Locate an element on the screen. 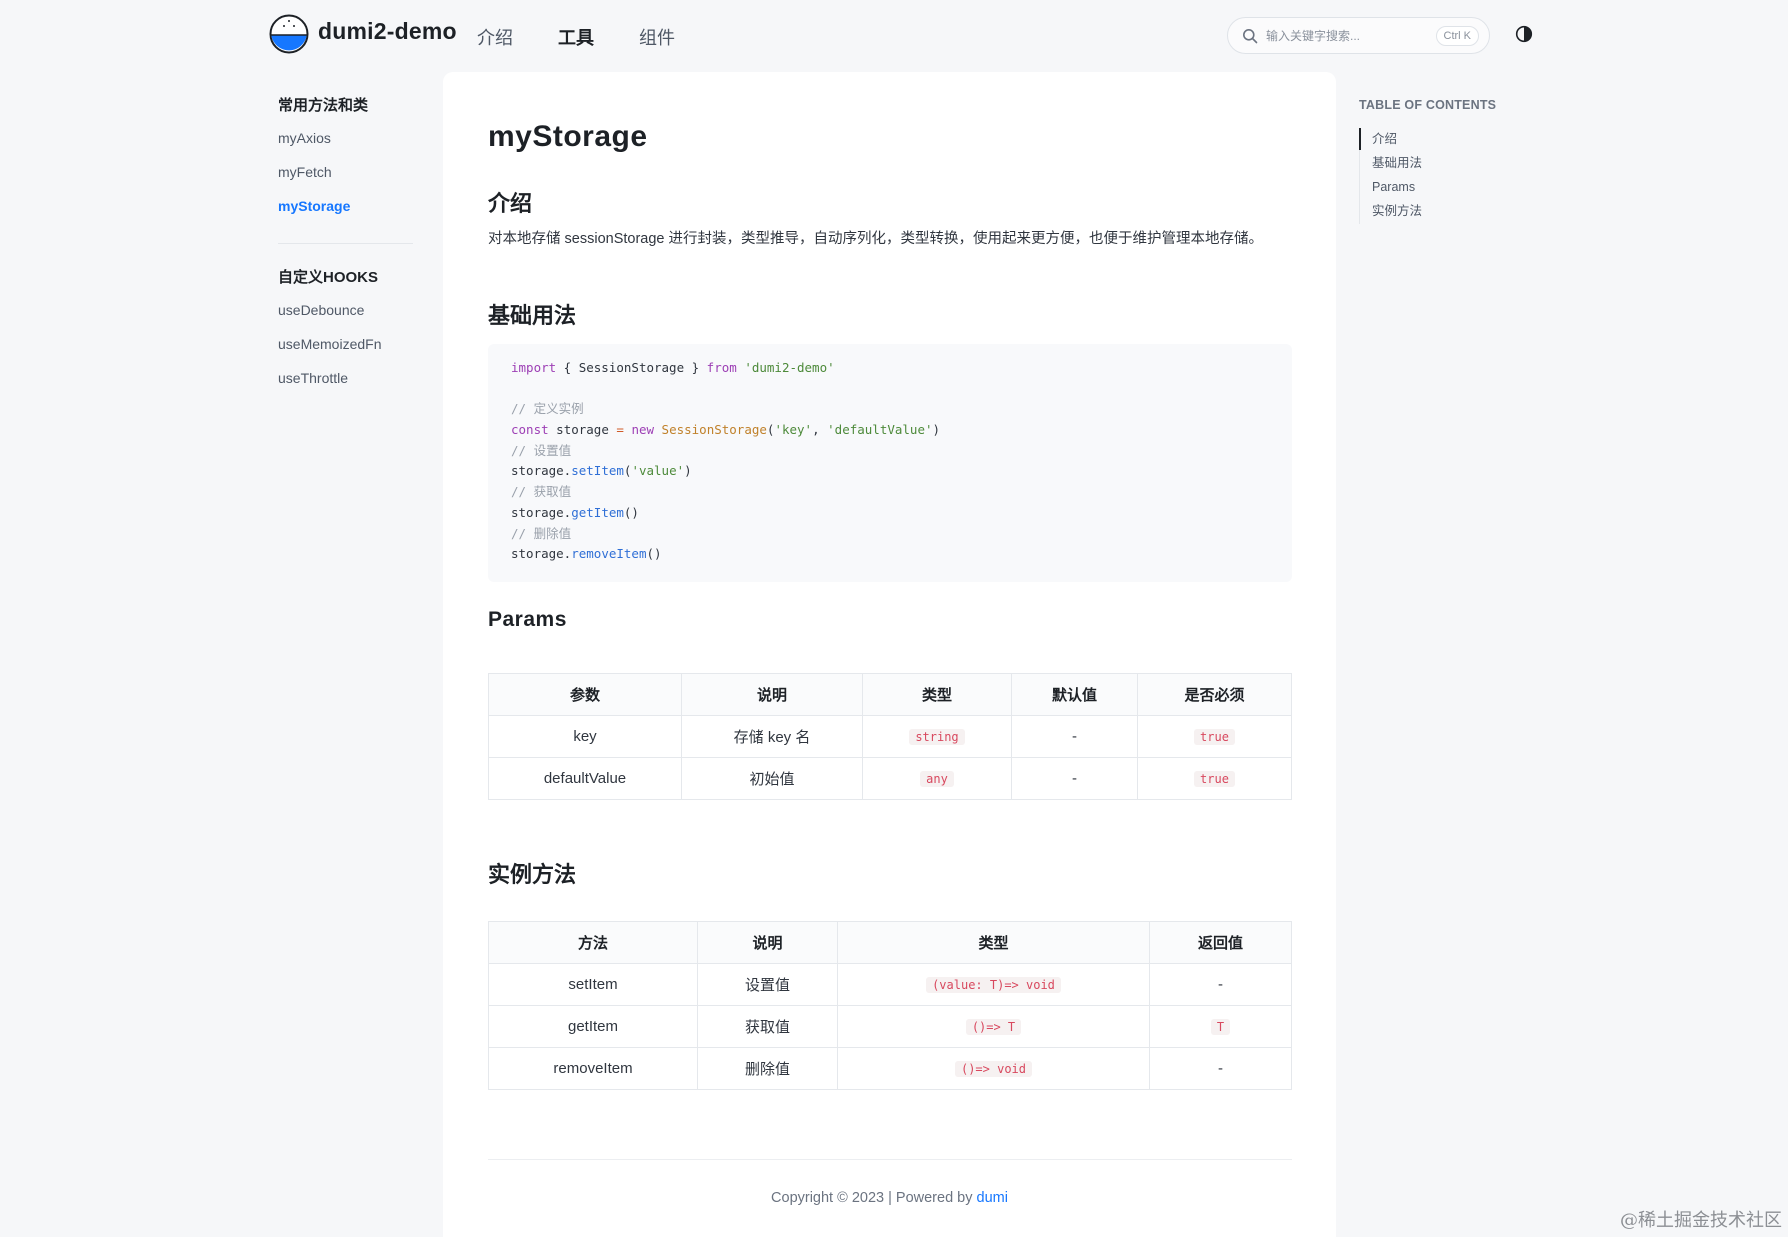 The image size is (1788, 1237). code-line: storage.getItem() is located at coordinates (575, 512).